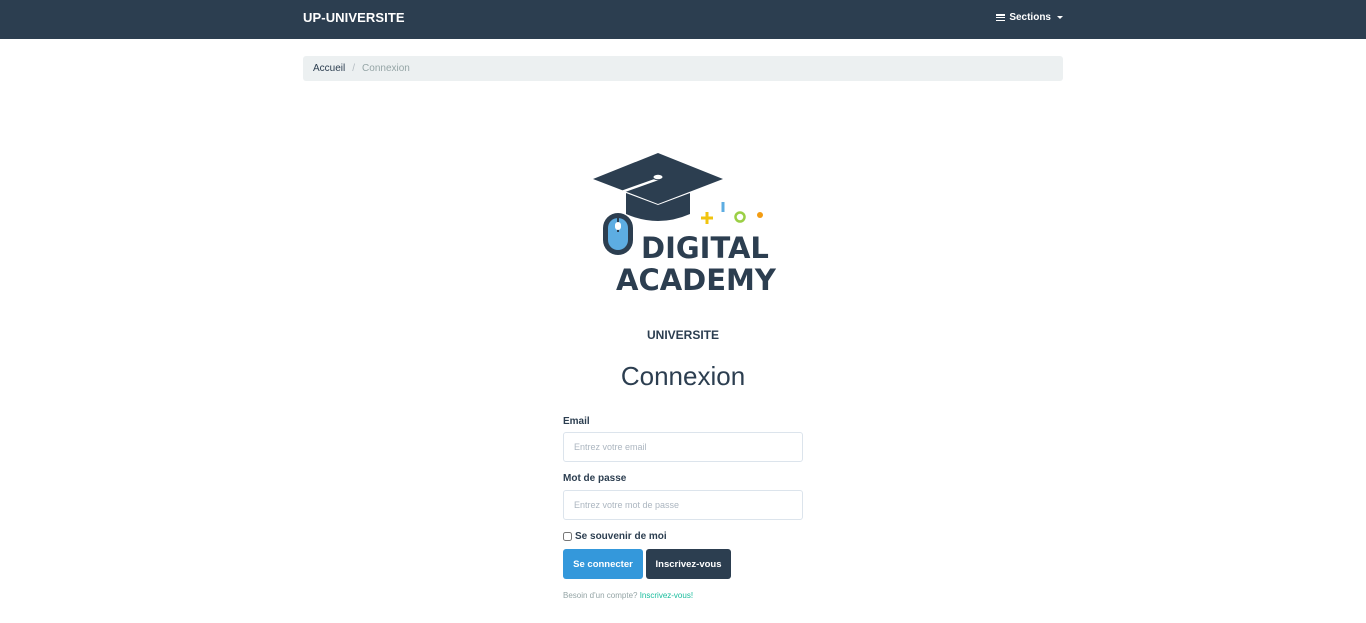  What do you see at coordinates (683, 505) in the screenshot?
I see `password-field` at bounding box center [683, 505].